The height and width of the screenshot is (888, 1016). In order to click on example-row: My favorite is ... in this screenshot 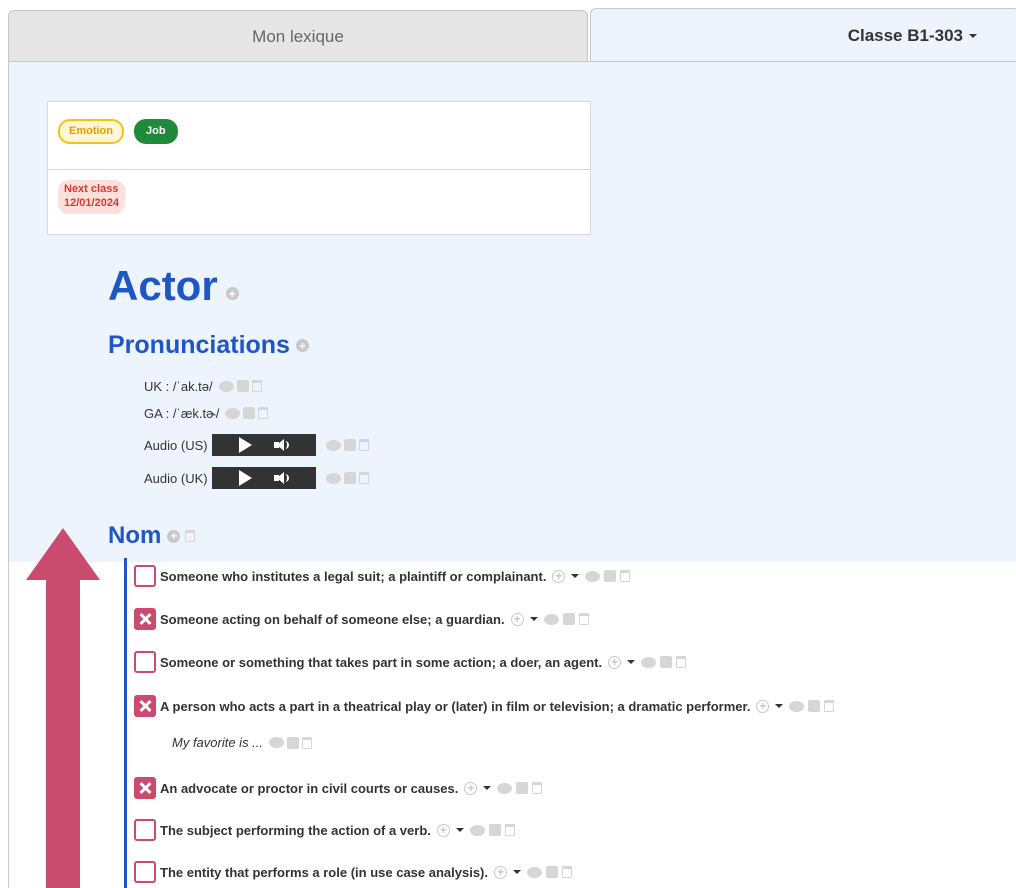, I will do `click(242, 742)`.